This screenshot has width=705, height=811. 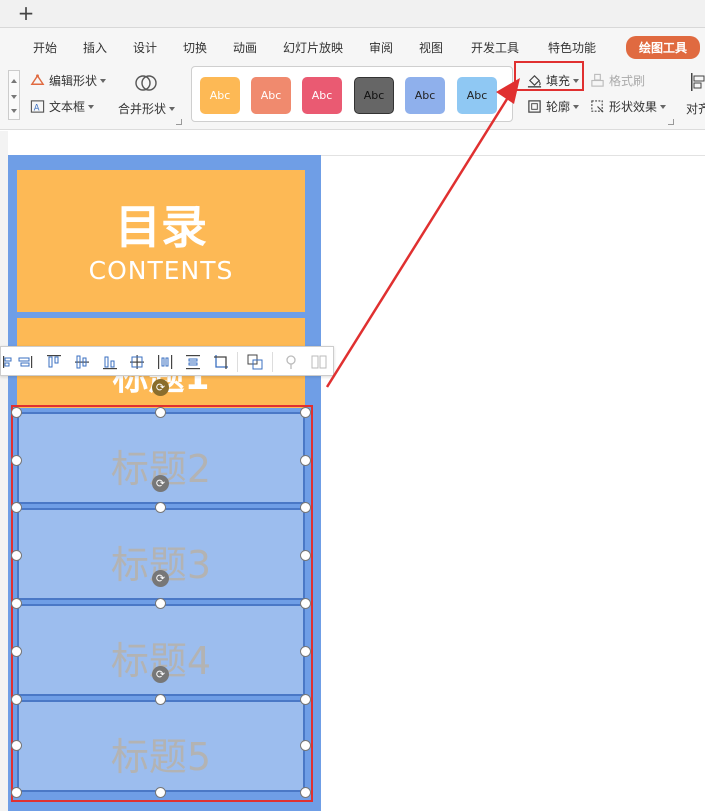 What do you see at coordinates (4, 471) in the screenshot?
I see `workspace-background` at bounding box center [4, 471].